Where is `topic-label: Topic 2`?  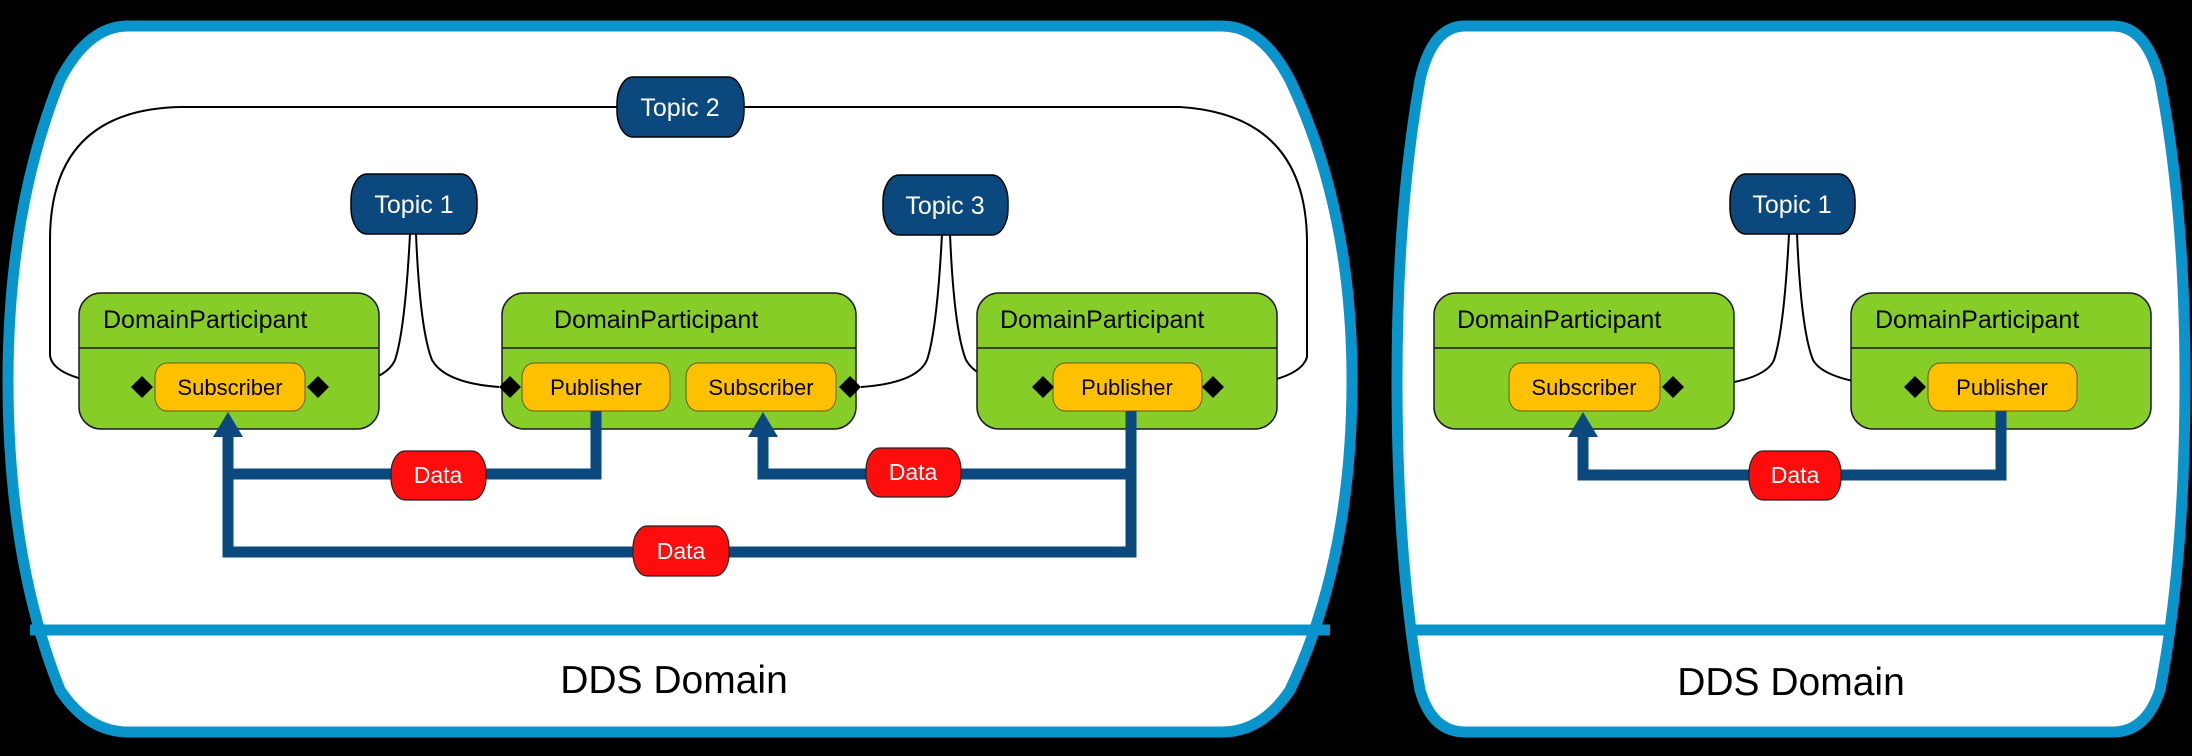
topic-label: Topic 2 is located at coordinates (679, 108).